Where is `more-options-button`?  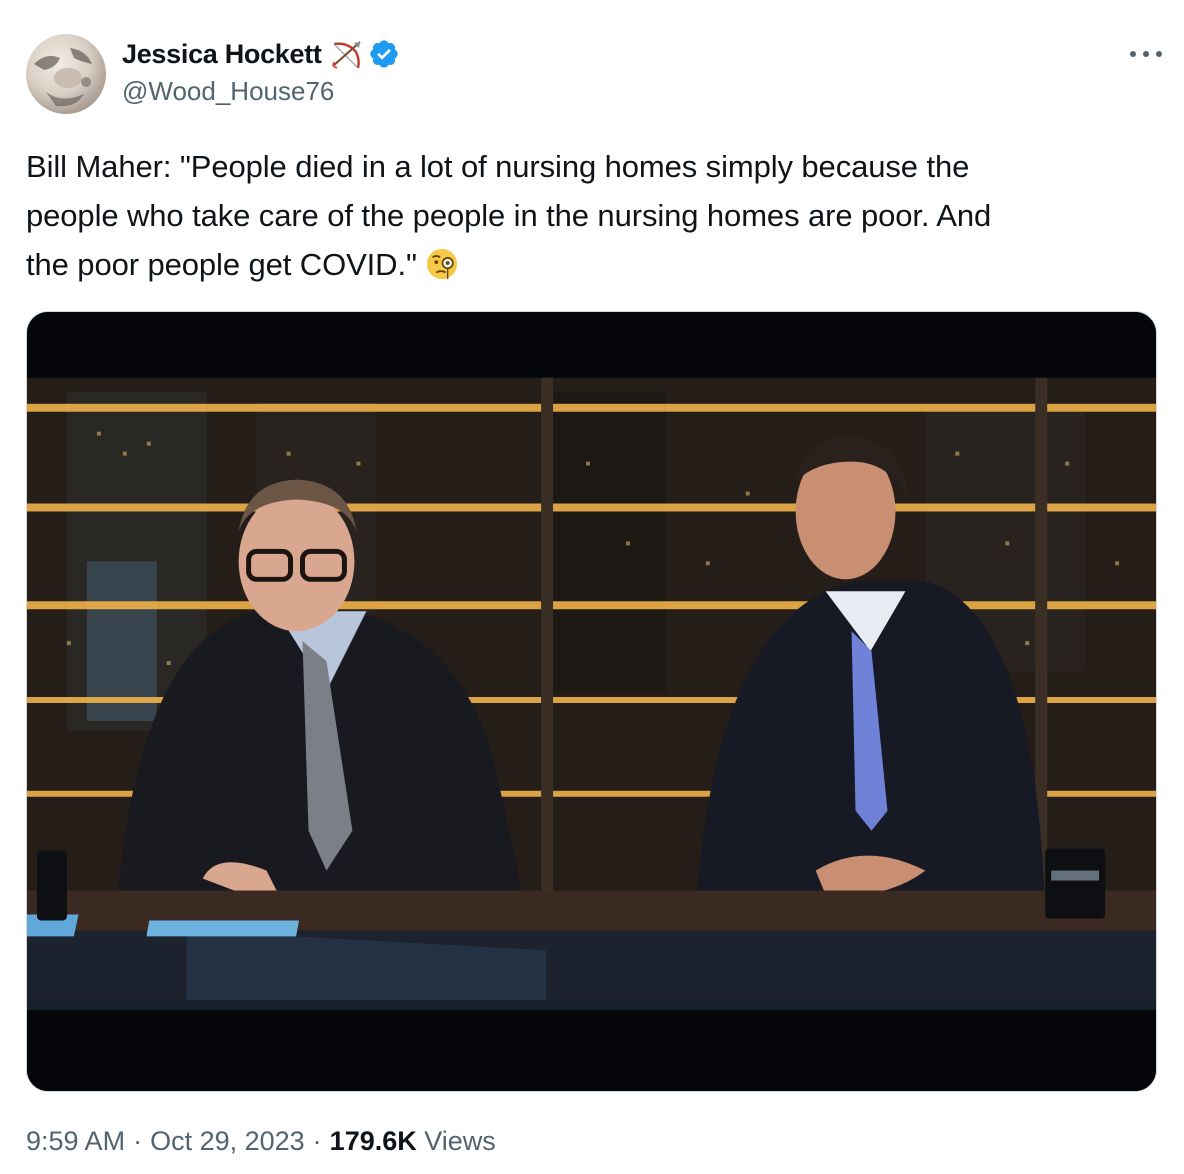 more-options-button is located at coordinates (1146, 54).